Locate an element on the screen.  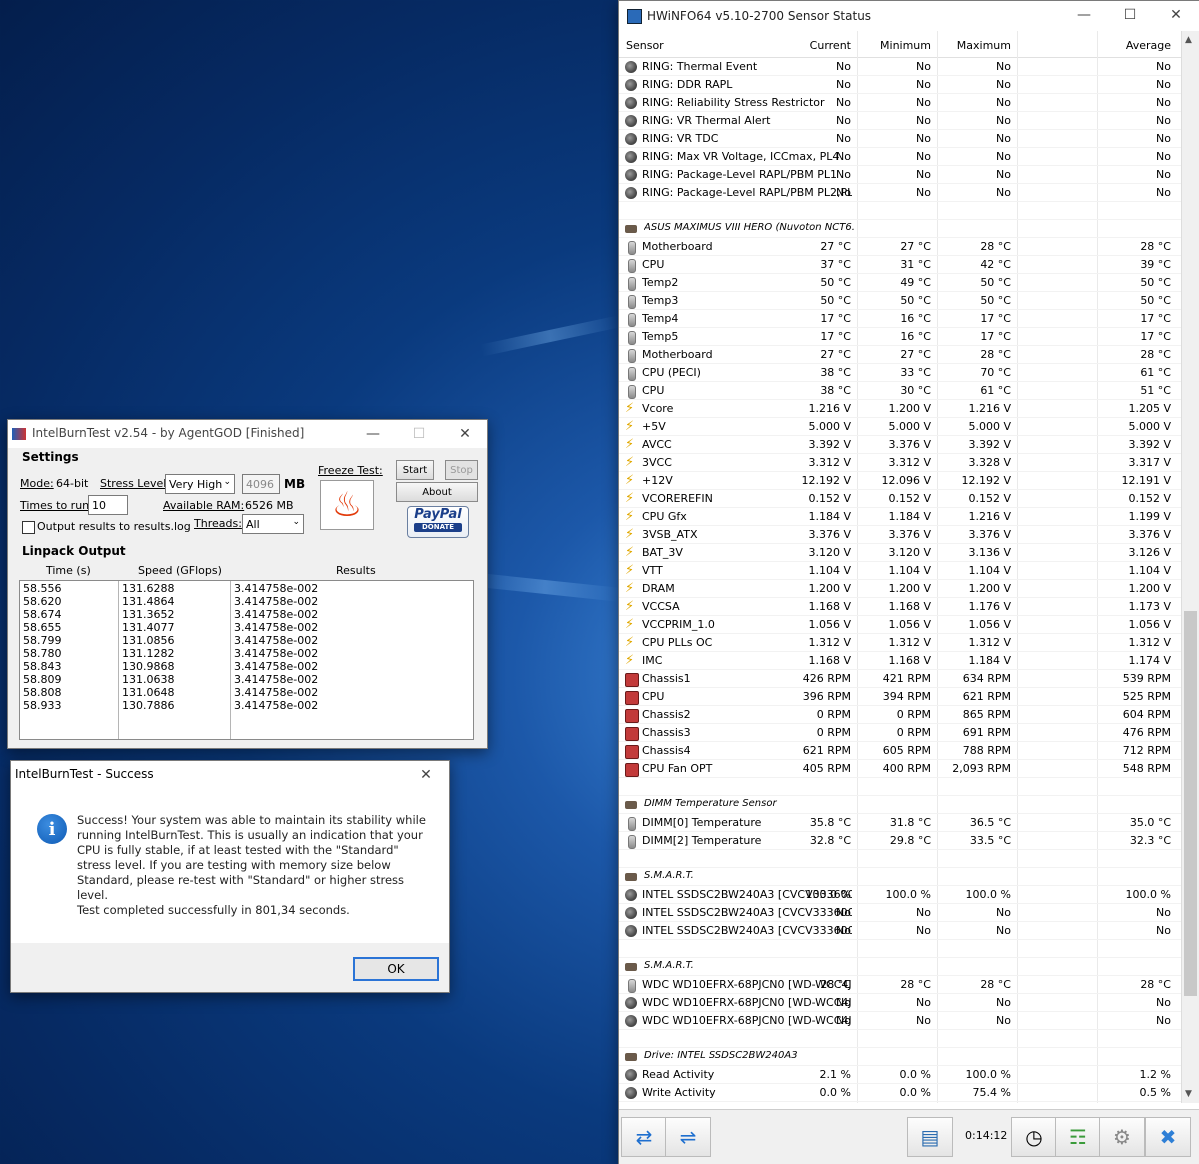
sensor-row: Temp5 17 °C 16 °C 17 °C 17 °C is located at coordinates (900, 337).